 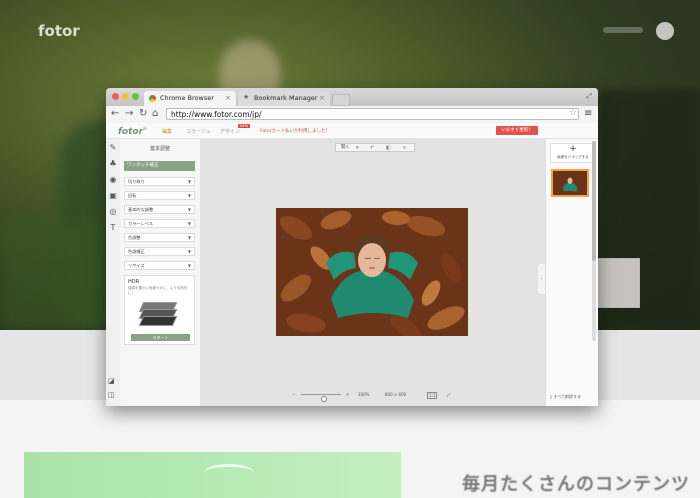 What do you see at coordinates (113, 196) in the screenshot?
I see `frame-icon: ▣` at bounding box center [113, 196].